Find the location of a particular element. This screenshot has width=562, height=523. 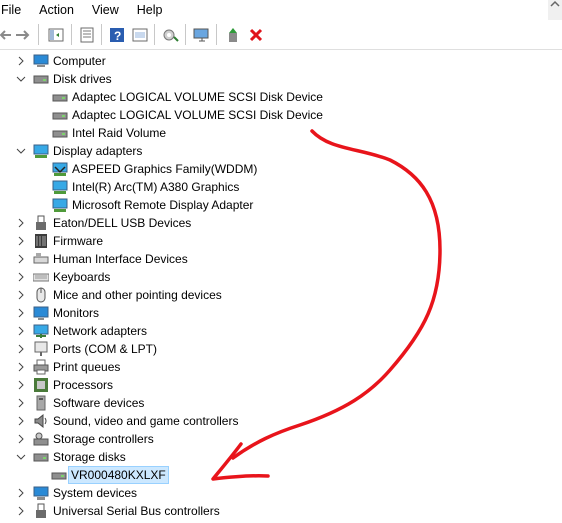

menu-help: Help is located at coordinates (150, 10).